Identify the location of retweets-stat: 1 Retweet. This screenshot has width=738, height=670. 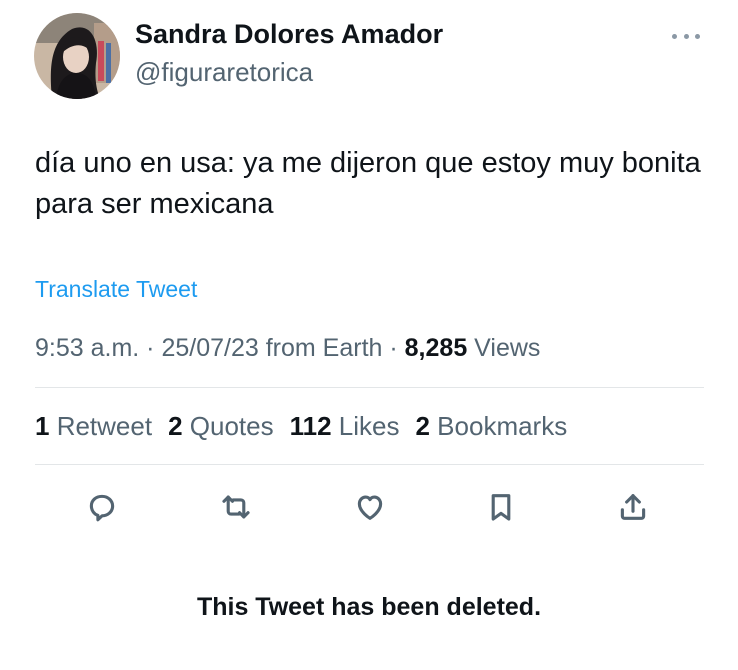
(93, 426).